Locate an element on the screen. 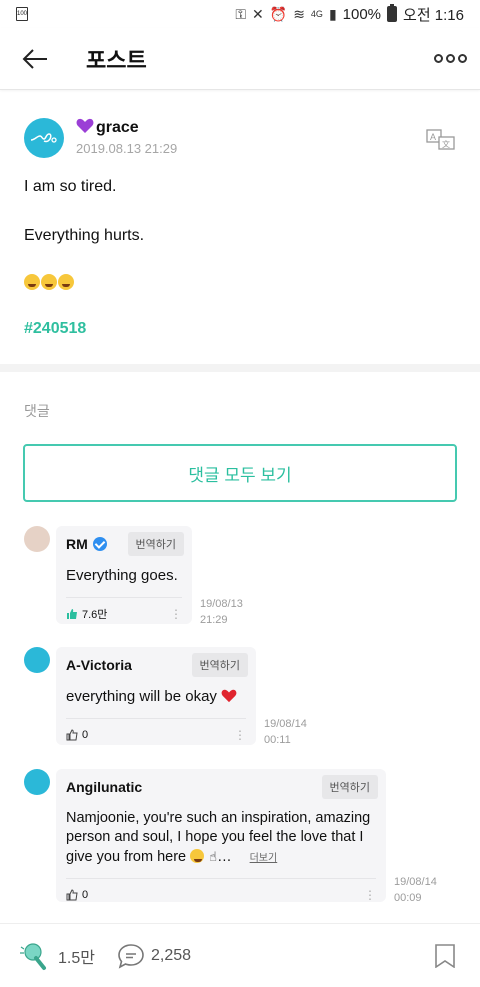  comment-post-button: 2,258 is located at coordinates (154, 956).